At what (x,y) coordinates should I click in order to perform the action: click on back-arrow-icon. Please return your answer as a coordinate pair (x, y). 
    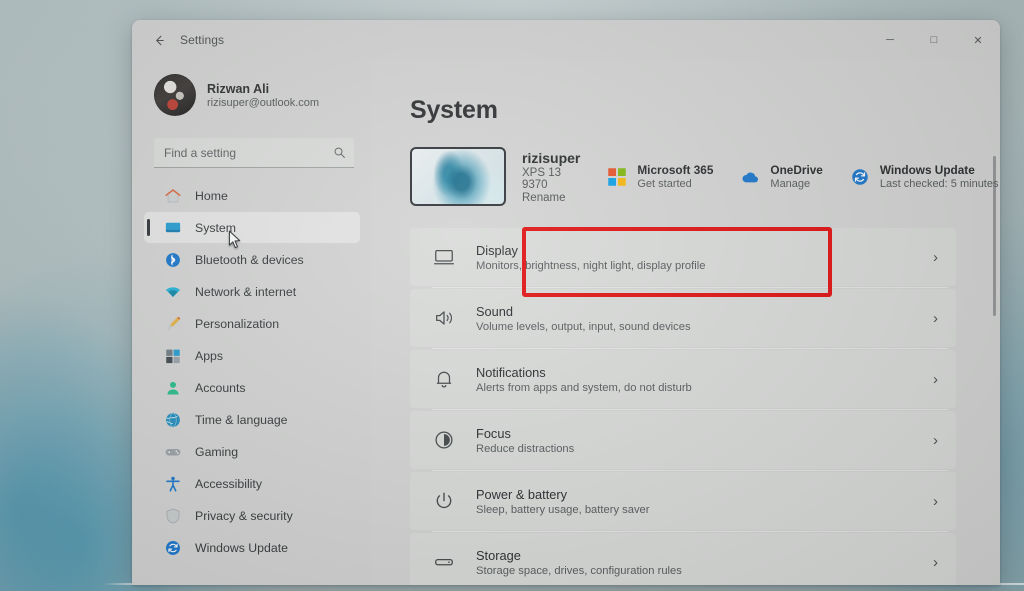
    Looking at the image, I should click on (159, 40).